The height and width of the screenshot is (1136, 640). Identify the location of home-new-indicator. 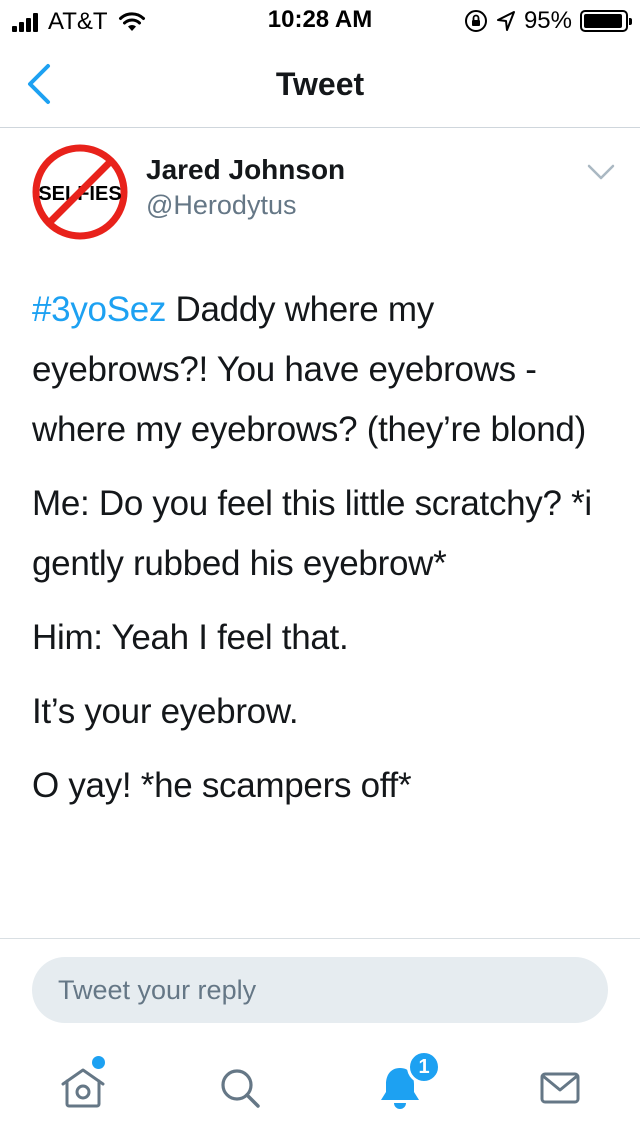
(98, 1062).